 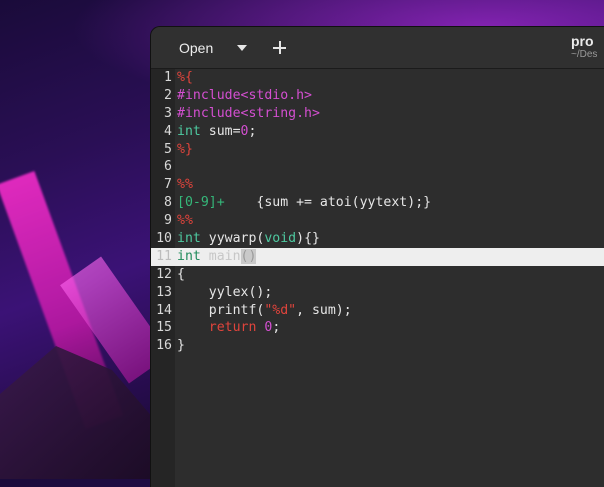 What do you see at coordinates (244, 95) in the screenshot?
I see `code-text: #include<stdio.h>` at bounding box center [244, 95].